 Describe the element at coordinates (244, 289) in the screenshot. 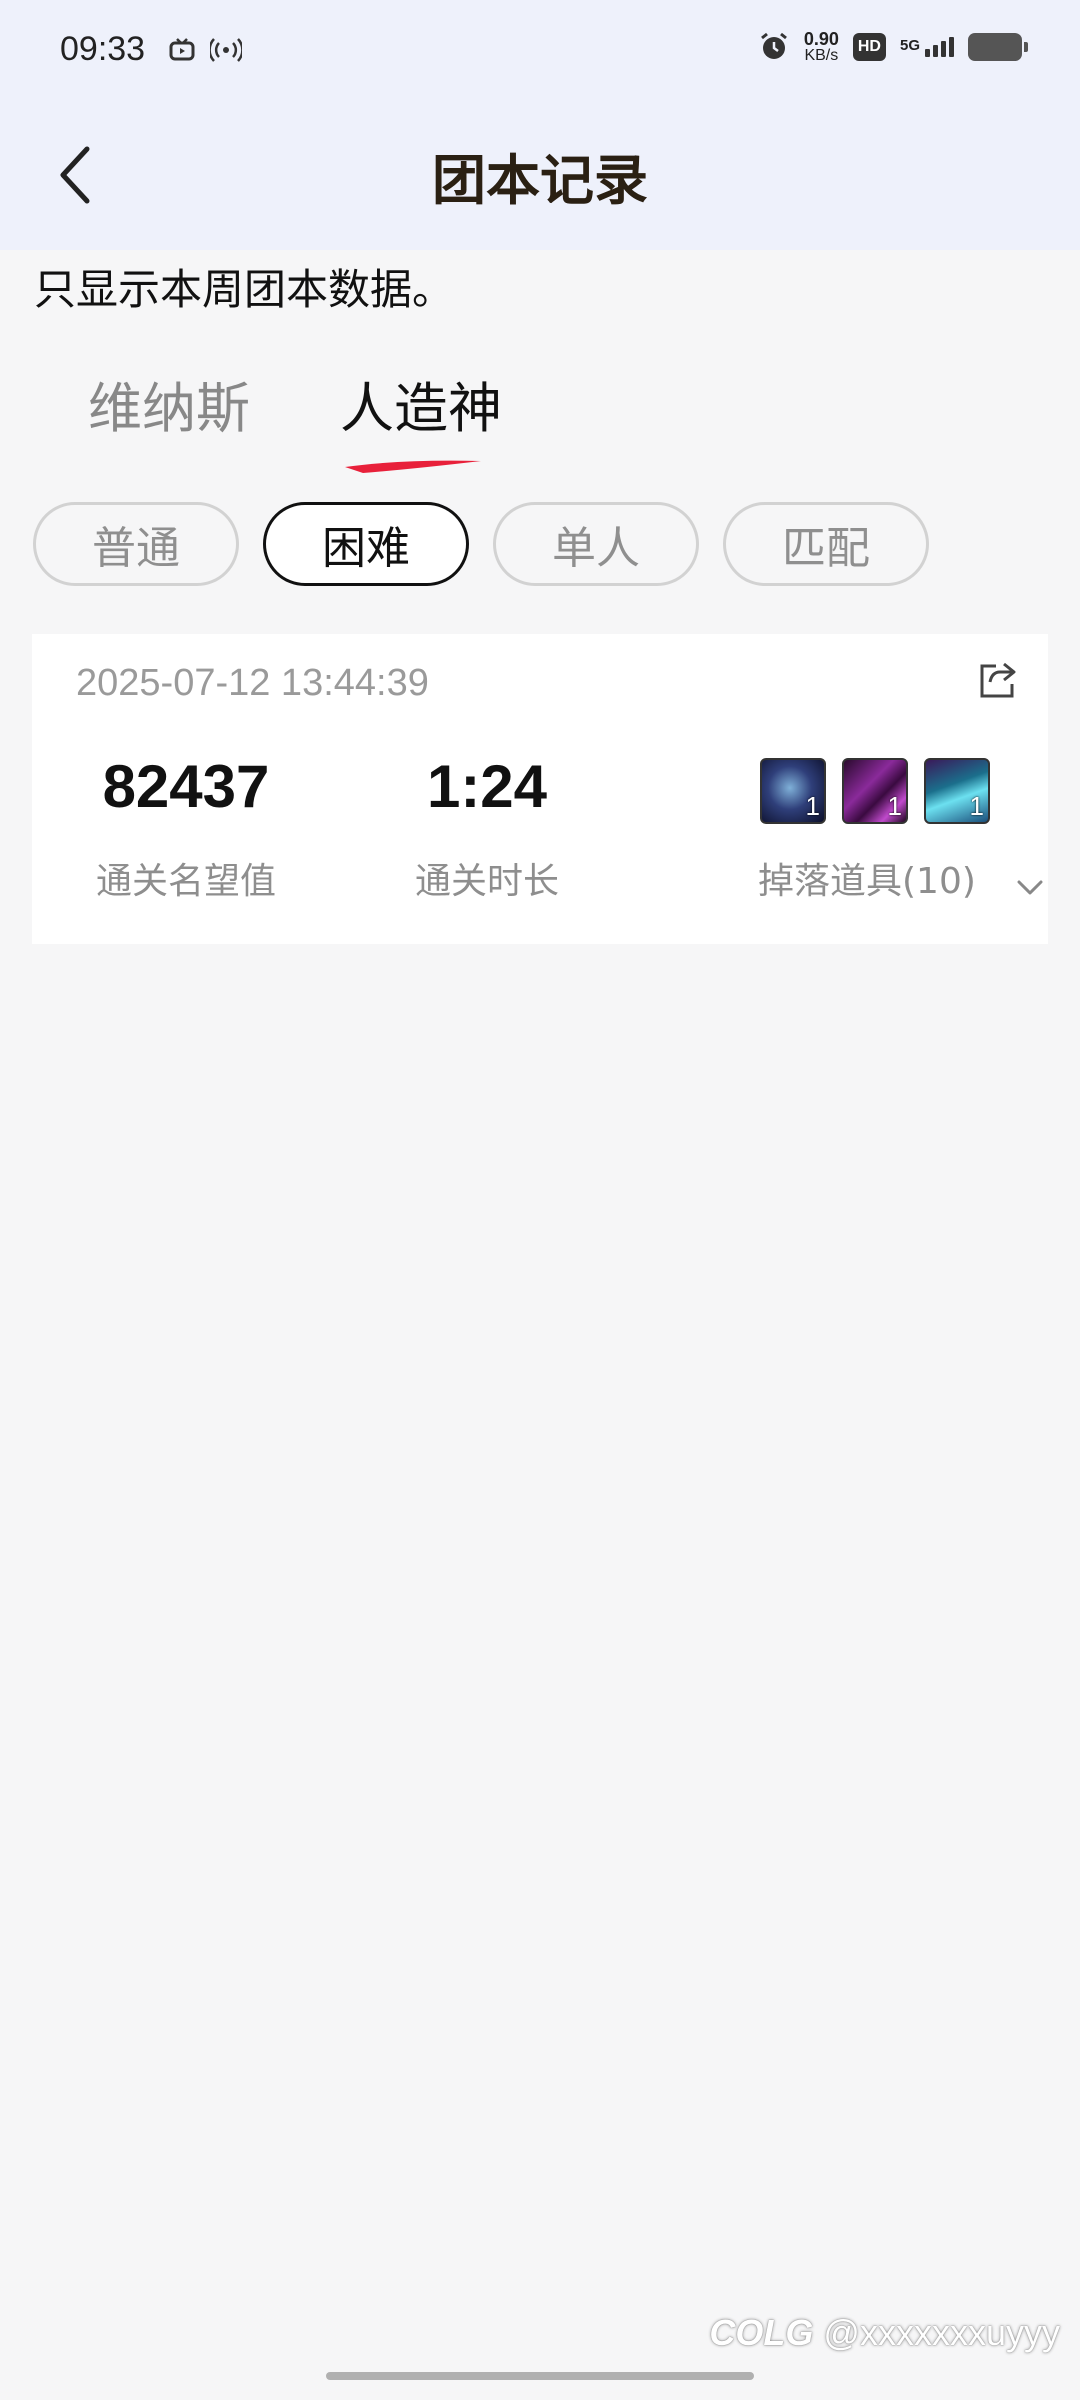

I see `notice-text: 只显示本周团本数据。` at that location.